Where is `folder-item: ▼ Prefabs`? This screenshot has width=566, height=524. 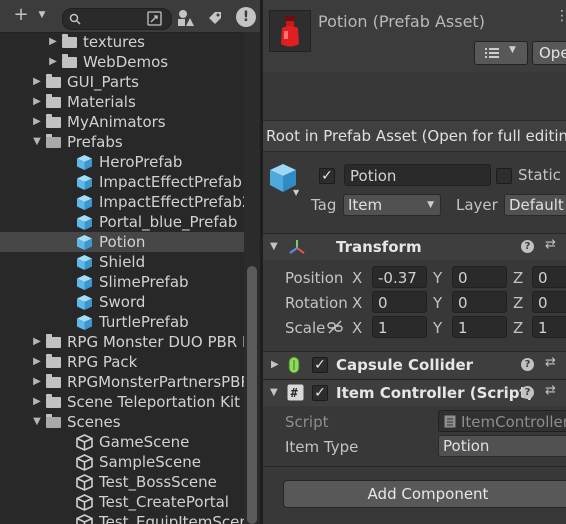 folder-item: ▼ Prefabs is located at coordinates (122, 142).